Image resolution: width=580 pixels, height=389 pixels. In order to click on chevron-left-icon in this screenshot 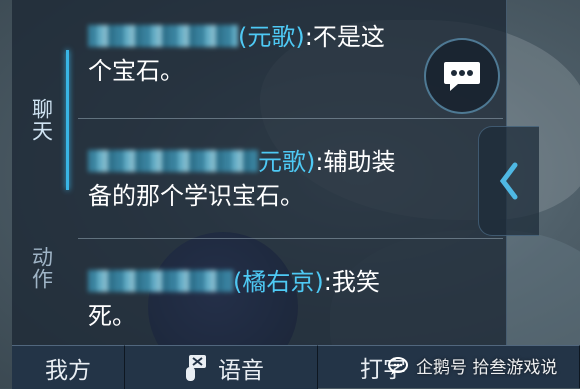, I will do `click(508, 181)`.